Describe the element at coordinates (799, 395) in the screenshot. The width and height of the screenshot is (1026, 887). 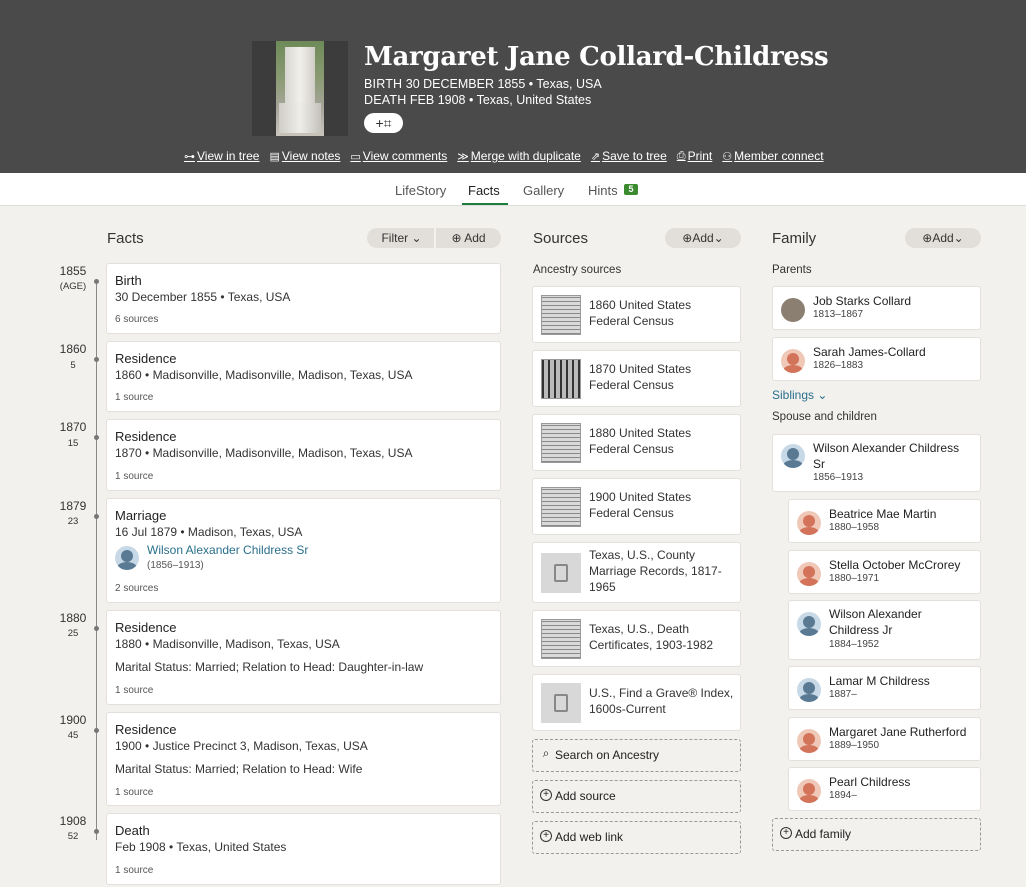
I see `siblings-toggle: Siblings ⌄` at that location.